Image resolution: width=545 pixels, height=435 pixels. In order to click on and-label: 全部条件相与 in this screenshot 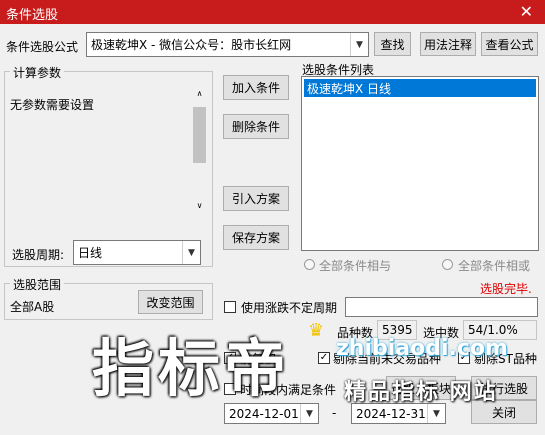, I will do `click(355, 266)`.